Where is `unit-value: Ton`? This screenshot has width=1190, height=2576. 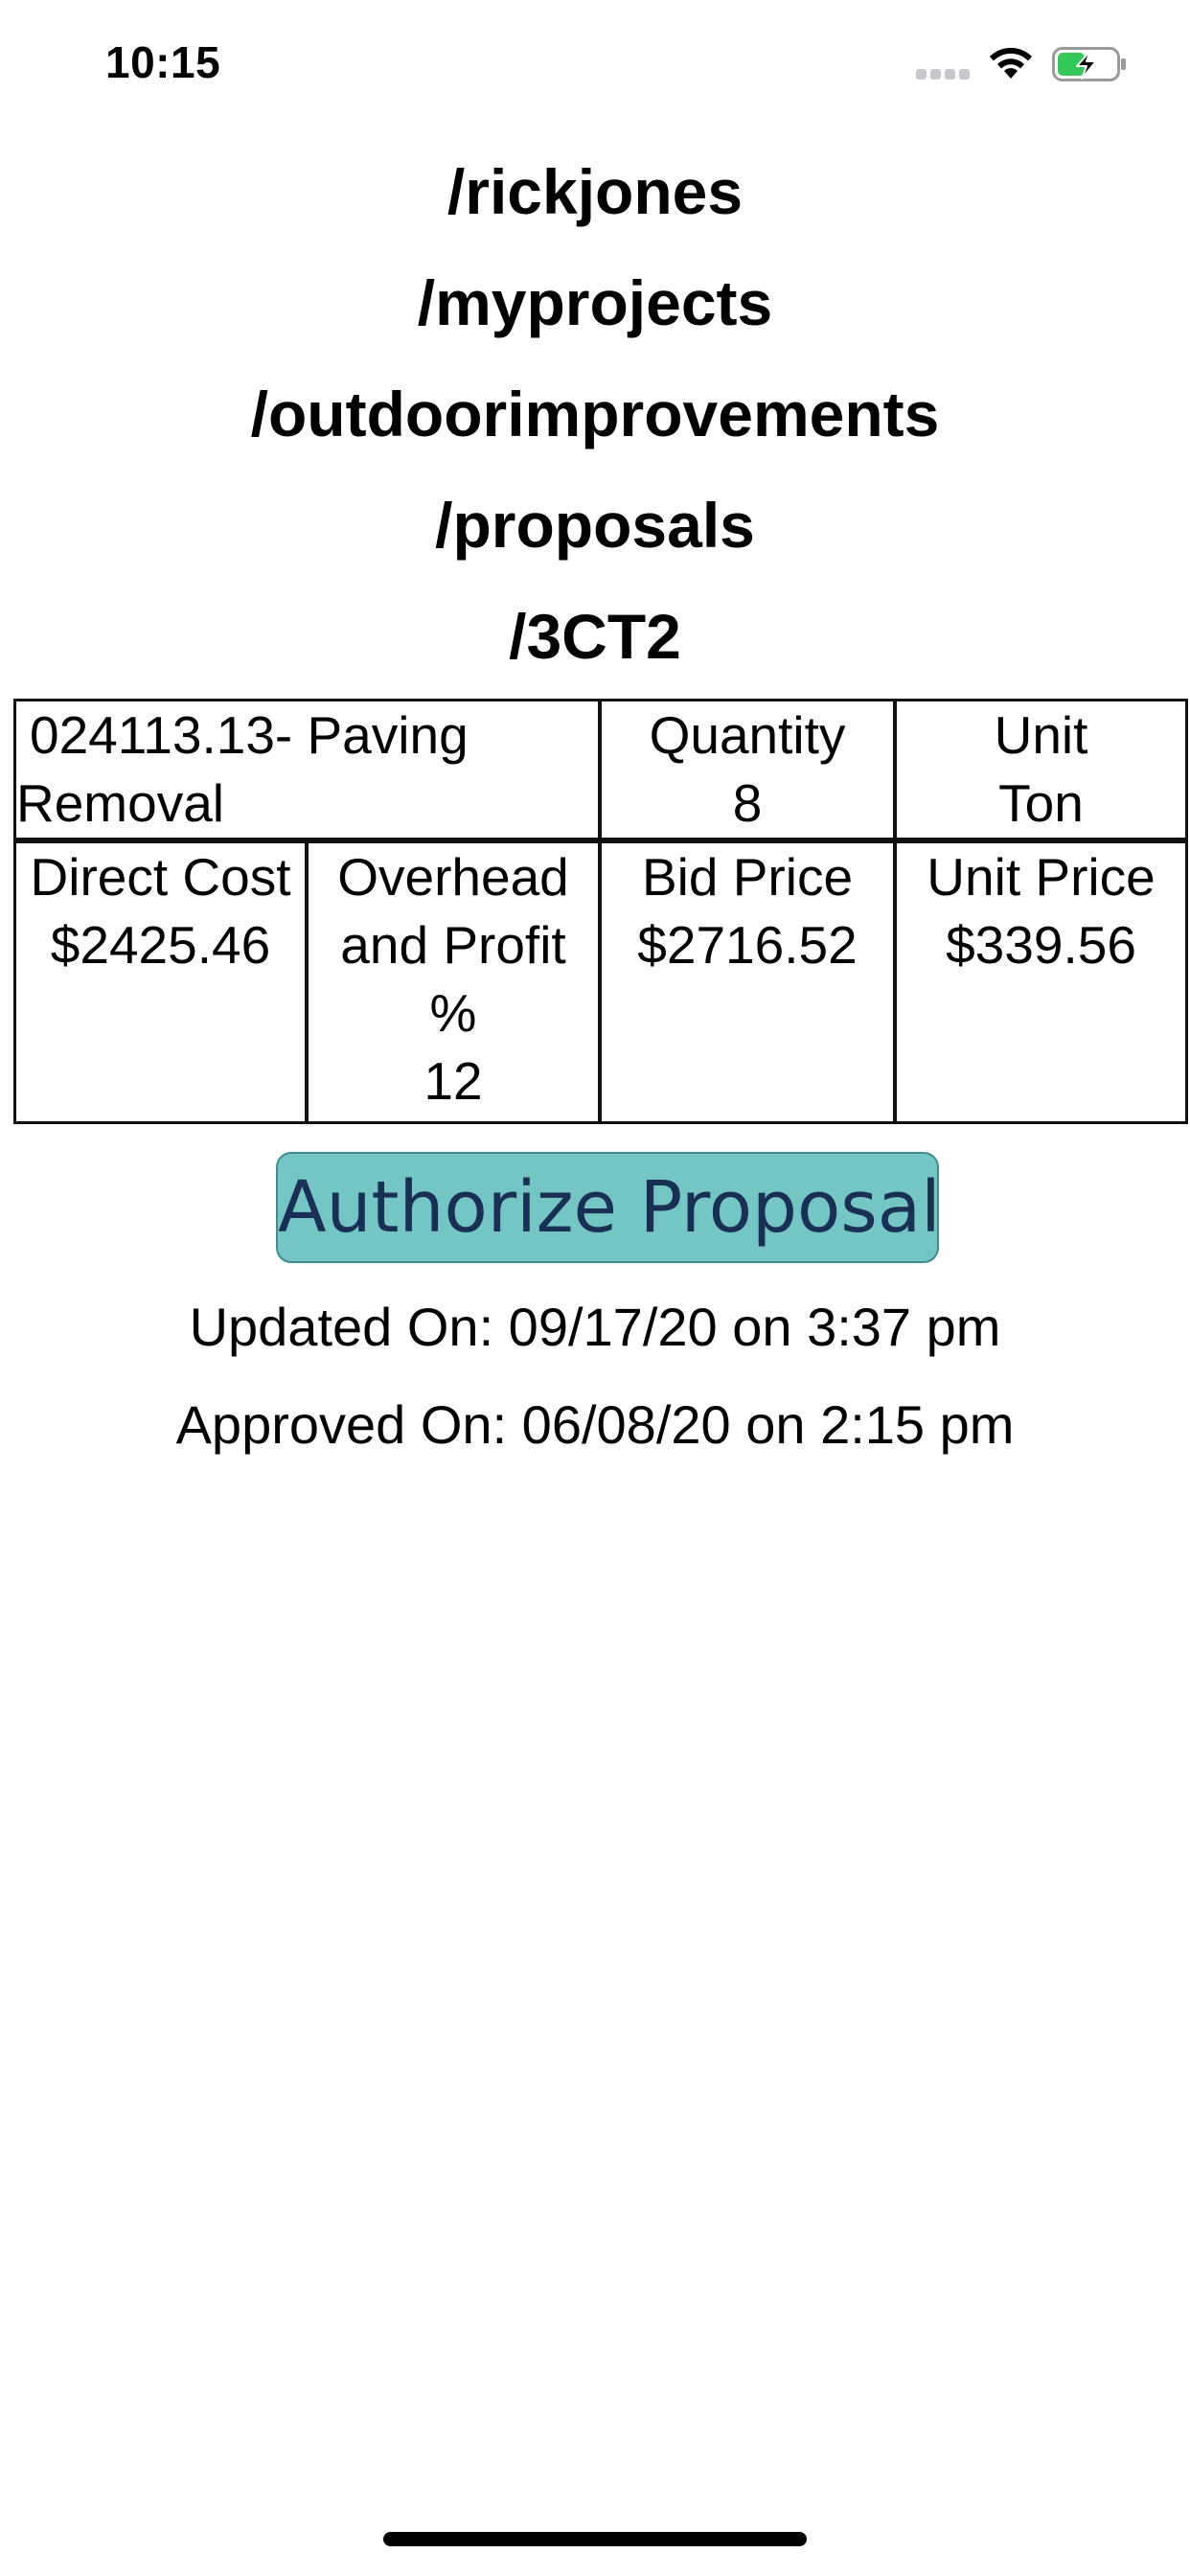 unit-value: Ton is located at coordinates (1041, 803).